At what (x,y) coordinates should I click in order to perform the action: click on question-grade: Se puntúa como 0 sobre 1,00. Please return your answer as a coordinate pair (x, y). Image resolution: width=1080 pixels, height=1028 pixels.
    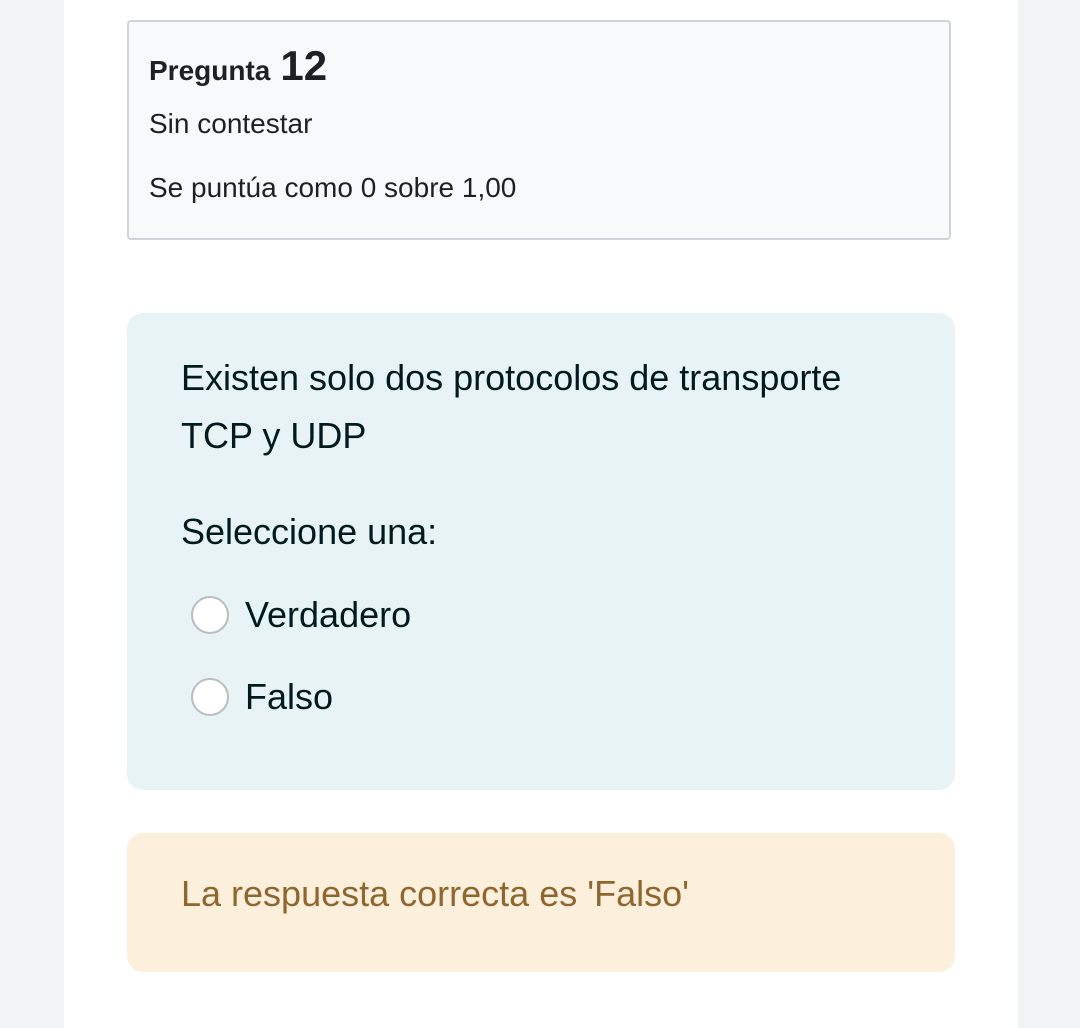
    Looking at the image, I should click on (333, 187).